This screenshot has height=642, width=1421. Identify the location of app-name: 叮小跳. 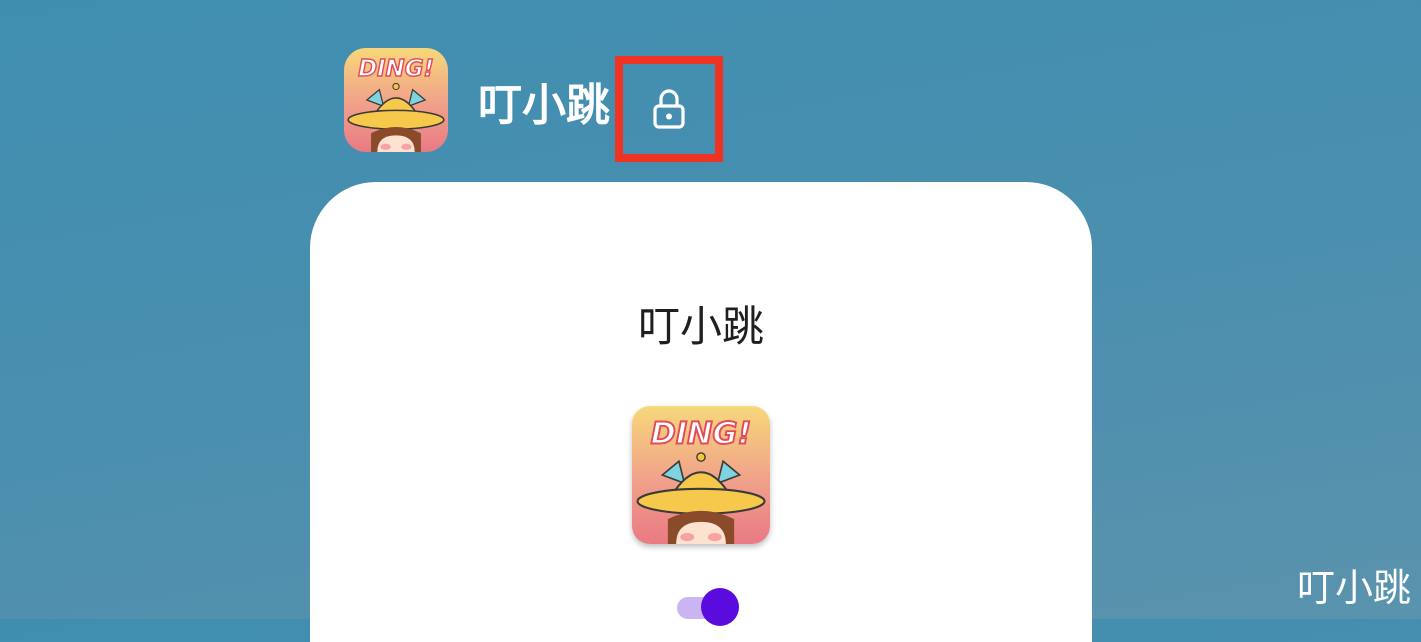
(544, 105).